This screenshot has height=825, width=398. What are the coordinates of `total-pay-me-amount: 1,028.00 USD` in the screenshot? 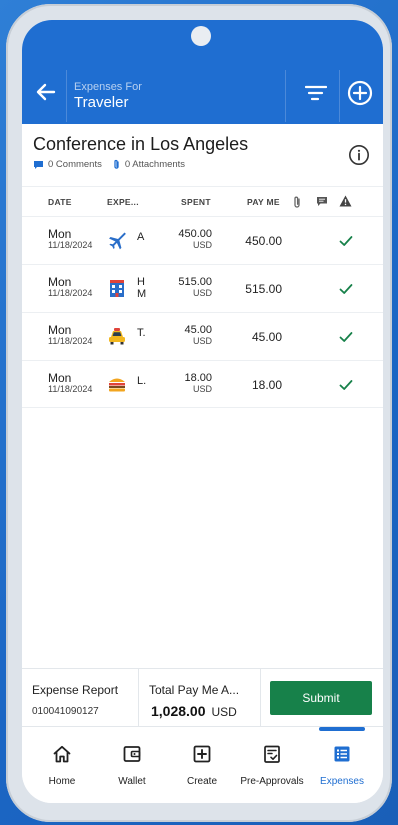 It's located at (194, 711).